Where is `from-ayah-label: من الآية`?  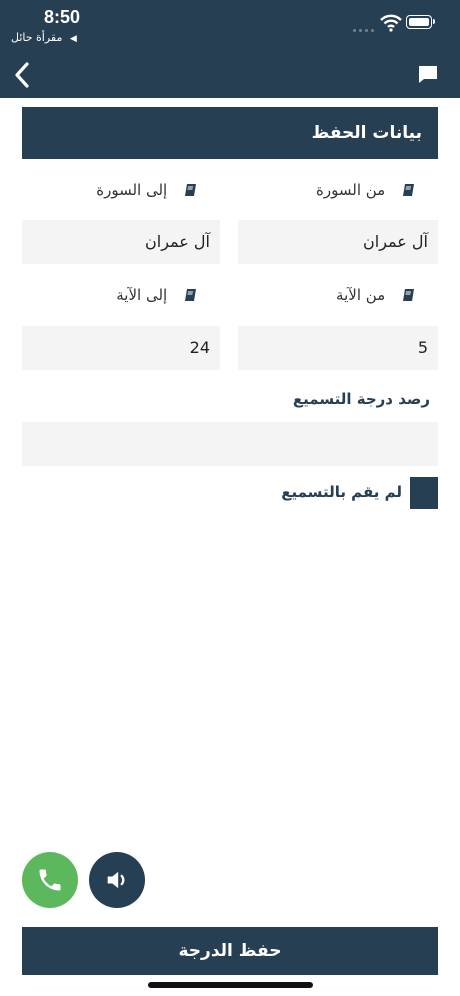
from-ayah-label: من الآية is located at coordinates (376, 295).